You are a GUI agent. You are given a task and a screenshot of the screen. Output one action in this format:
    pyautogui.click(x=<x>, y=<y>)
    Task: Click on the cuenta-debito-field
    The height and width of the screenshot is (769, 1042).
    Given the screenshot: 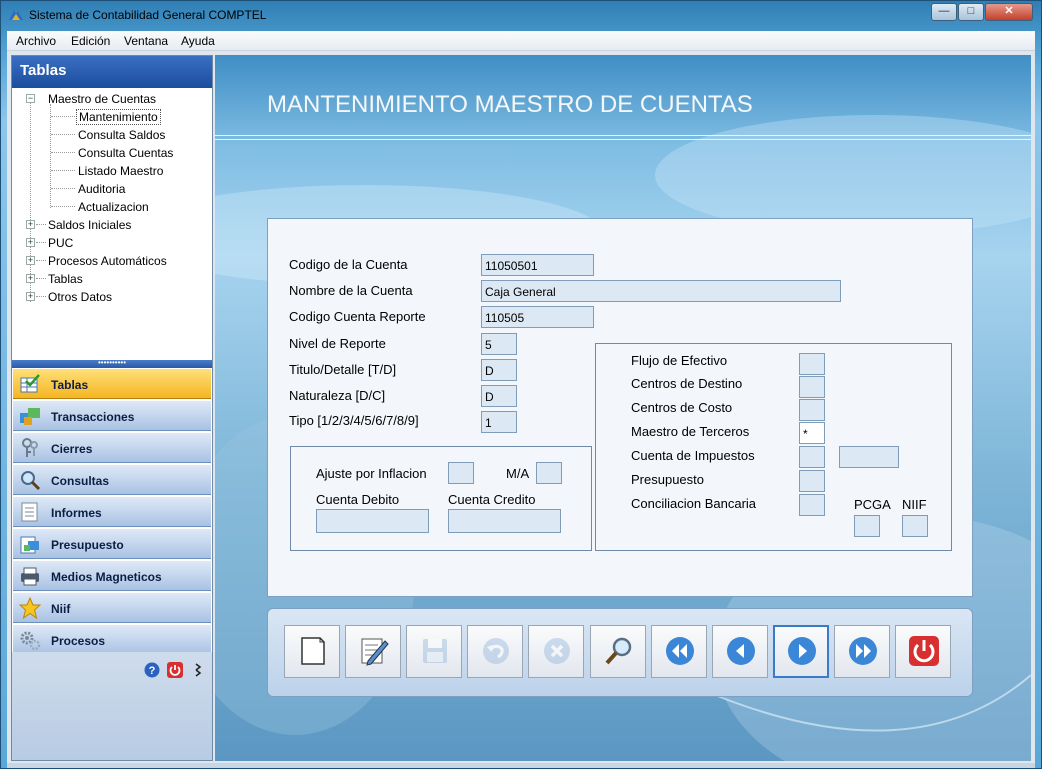 What is the action you would take?
    pyautogui.click(x=372, y=521)
    